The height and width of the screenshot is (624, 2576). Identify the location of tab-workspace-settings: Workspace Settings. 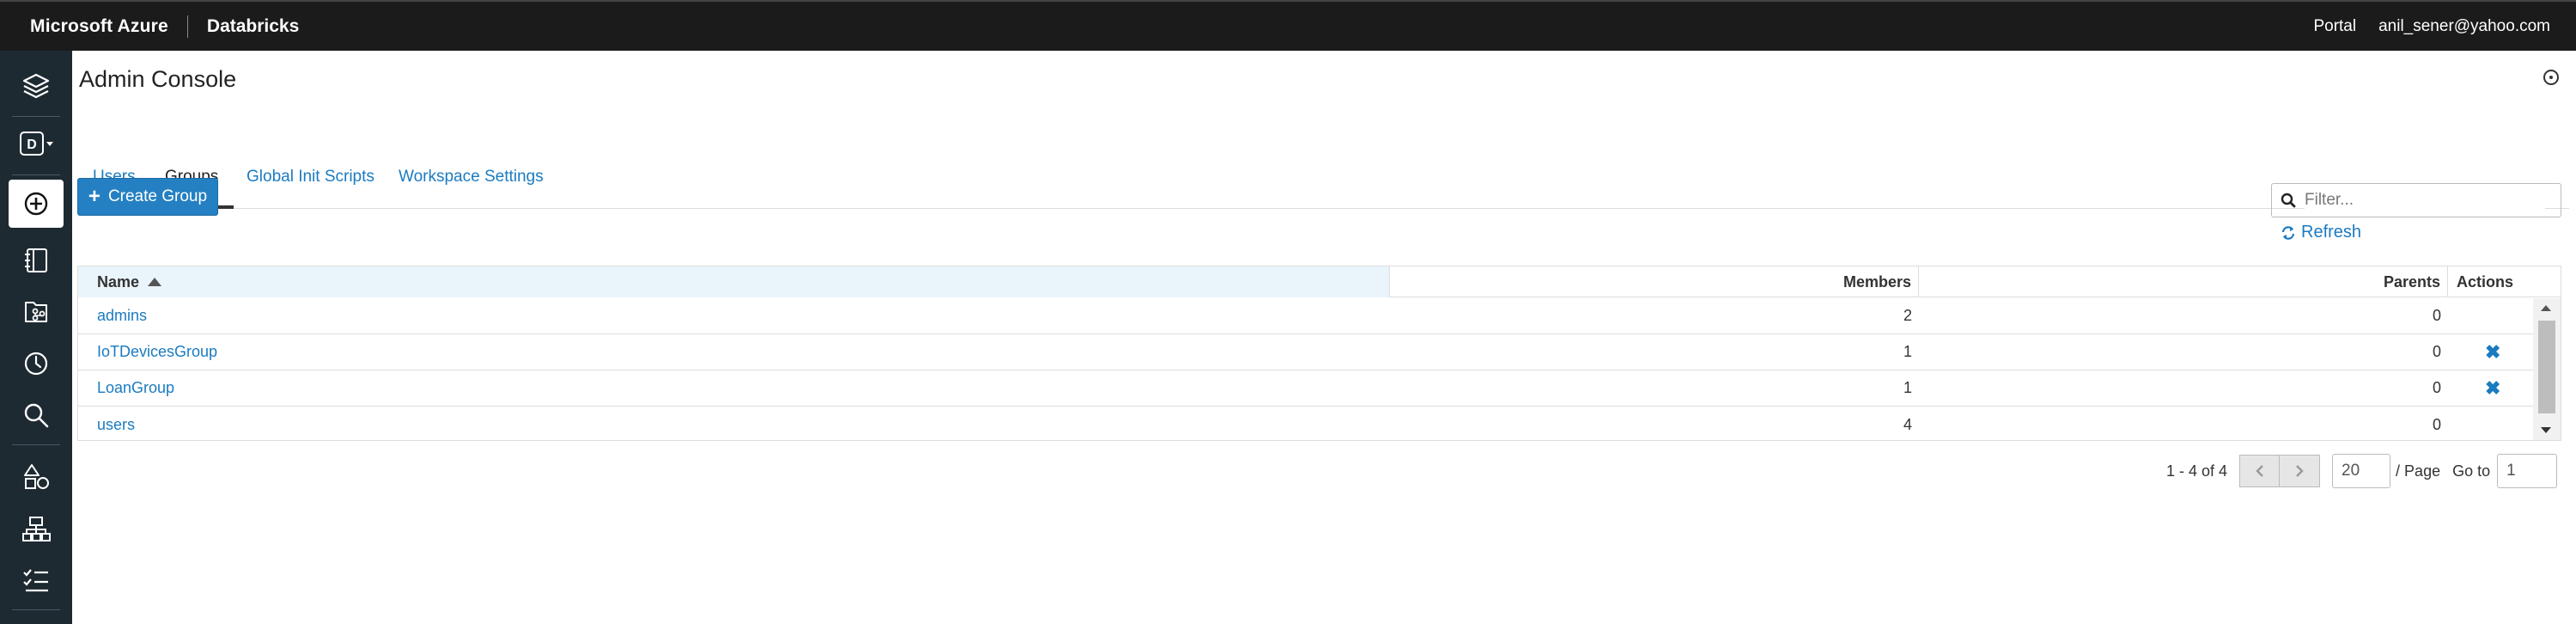
(471, 189).